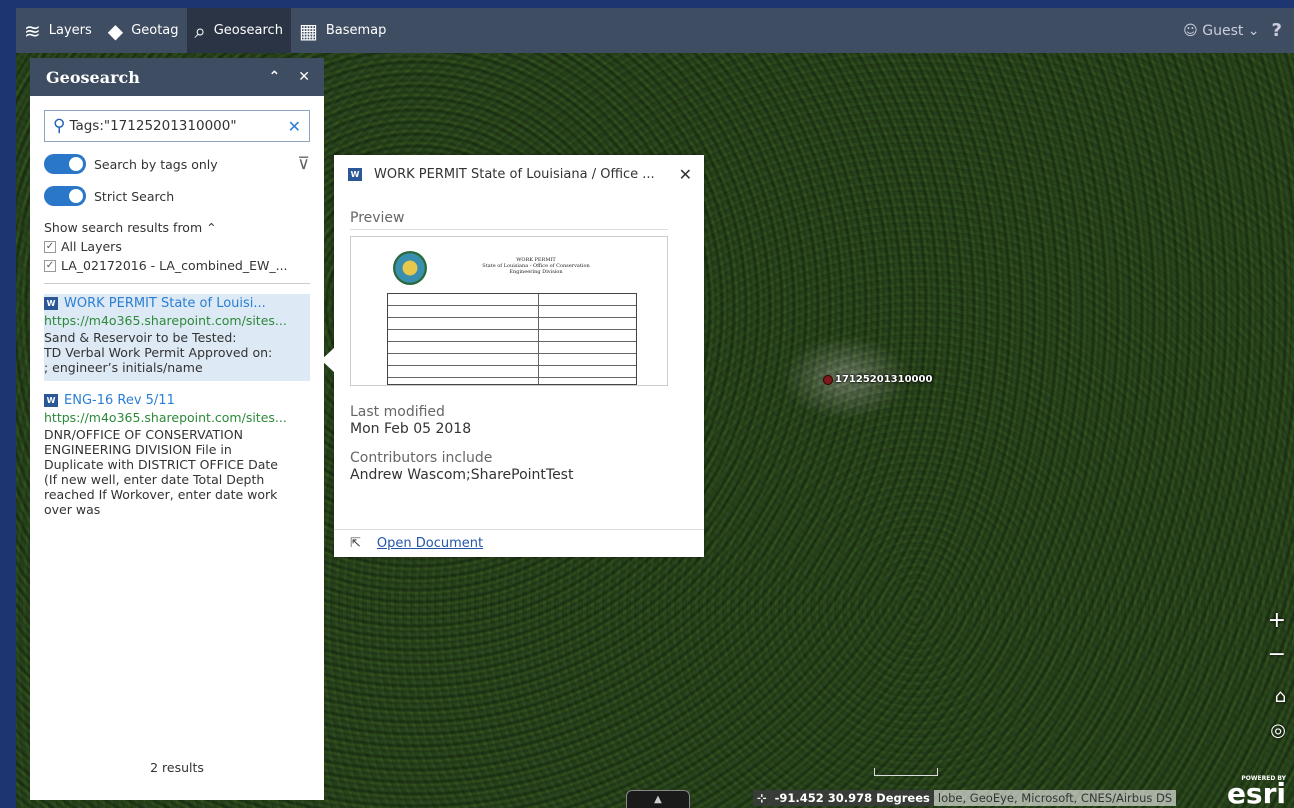 This screenshot has width=1294, height=808. I want to click on strict-toggle-row: Strict Search, so click(177, 196).